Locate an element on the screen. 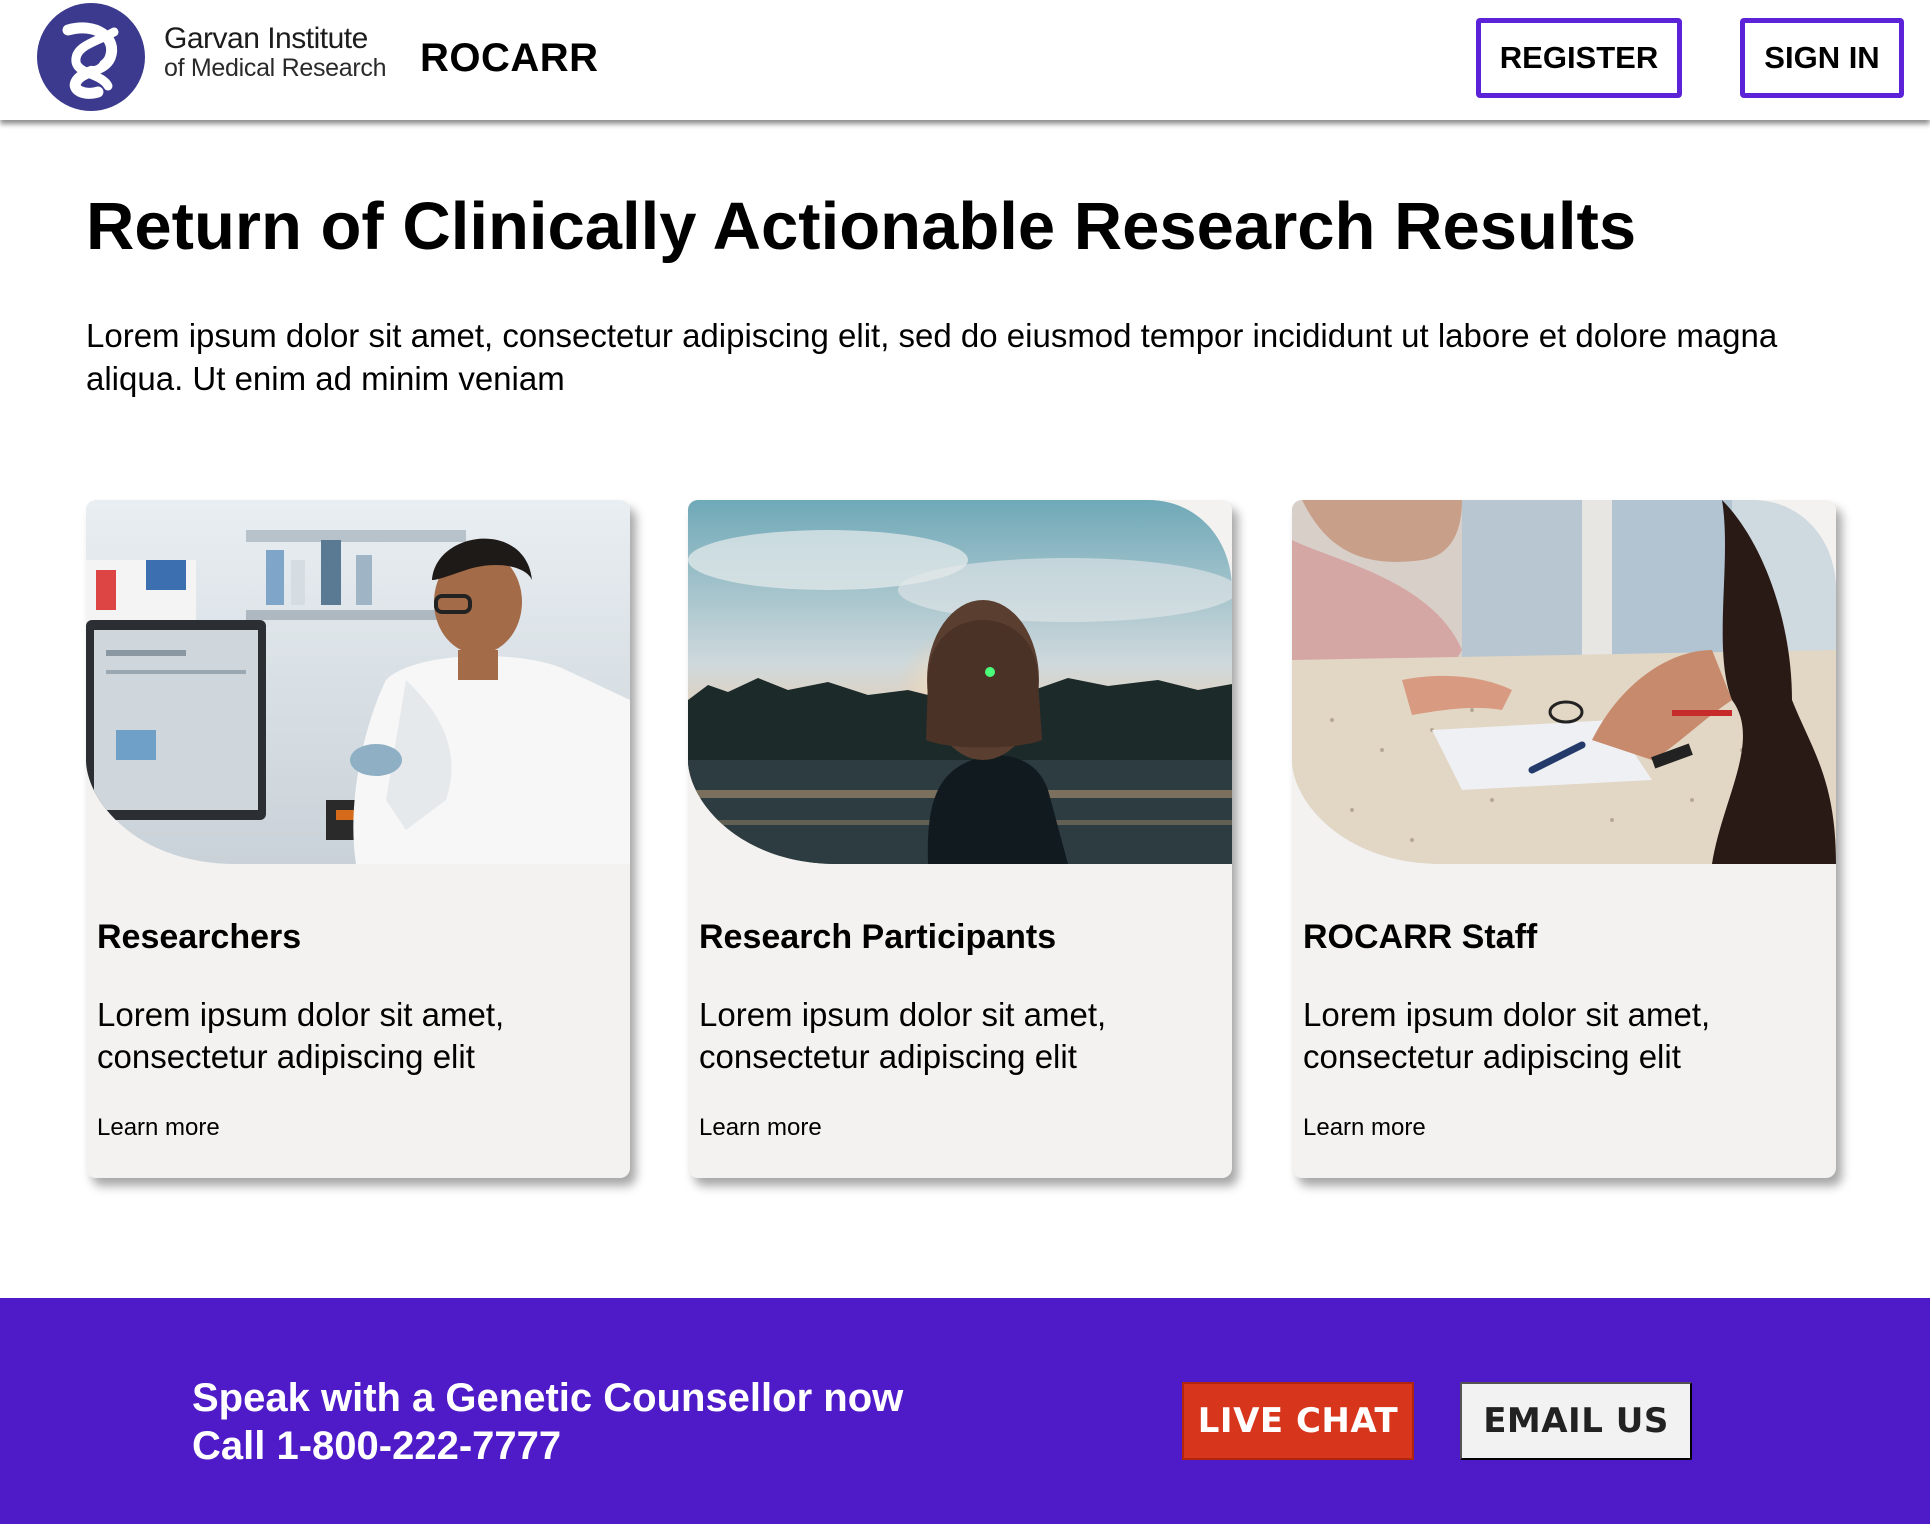 The width and height of the screenshot is (1930, 1524). sign-in-button: SIGN IN is located at coordinates (1822, 58).